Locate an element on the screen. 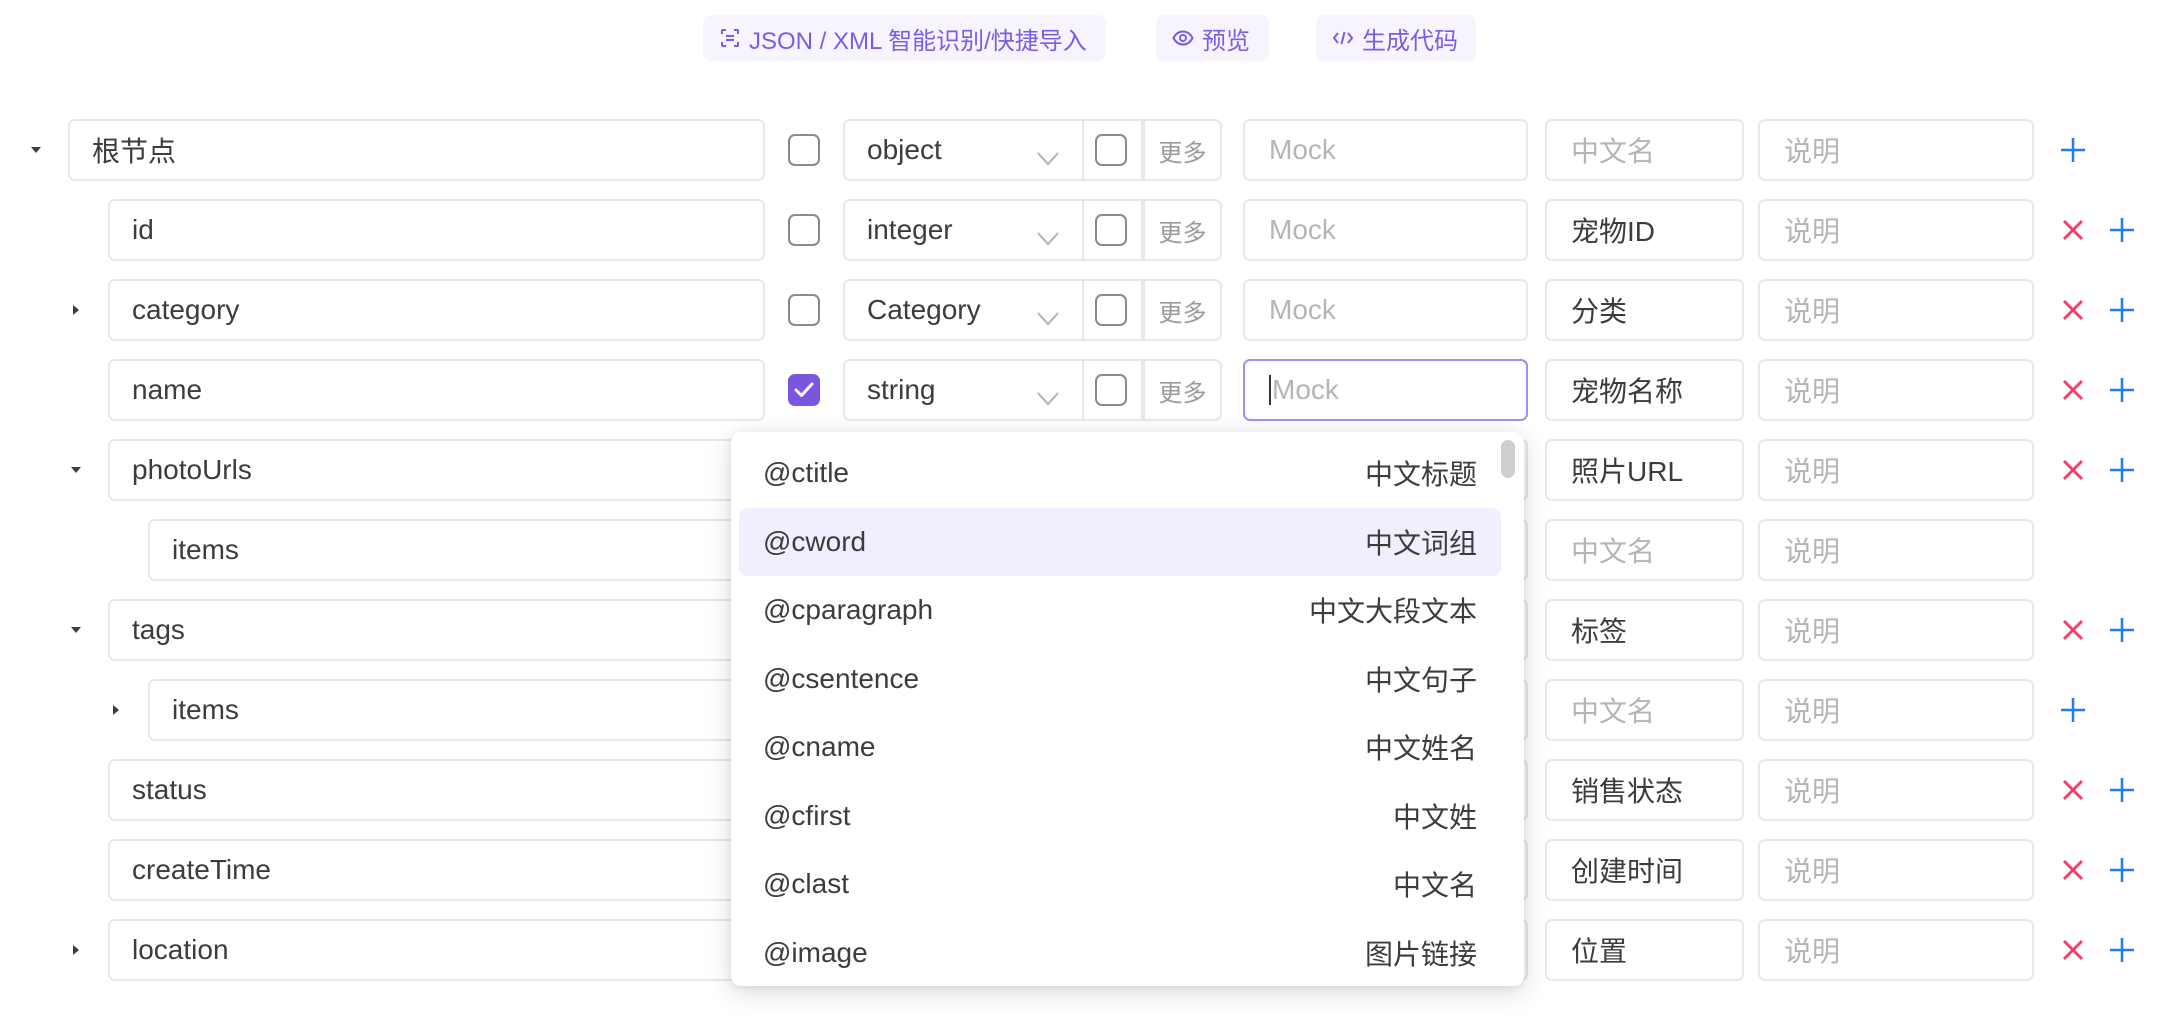  field-name-input: 根节点 is located at coordinates (416, 150).